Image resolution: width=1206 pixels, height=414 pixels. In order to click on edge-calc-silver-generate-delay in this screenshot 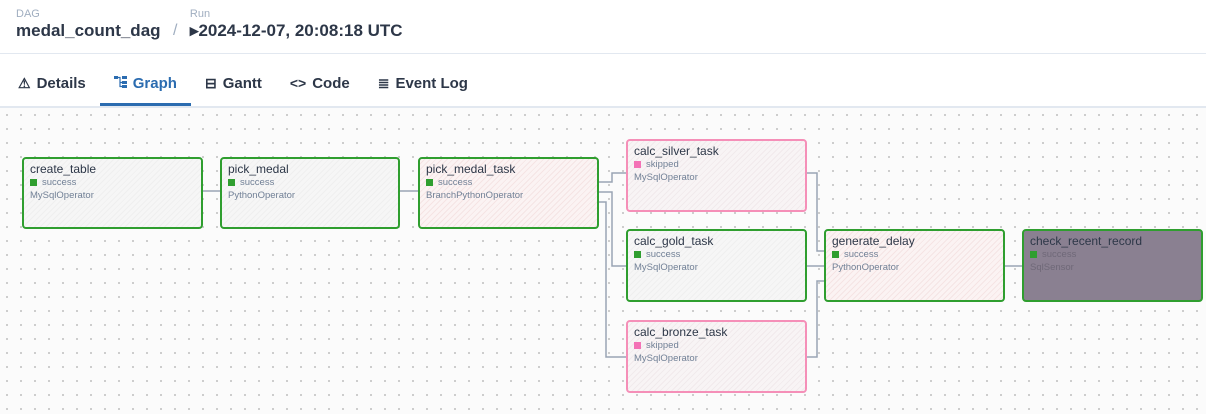, I will do `click(815, 212)`.